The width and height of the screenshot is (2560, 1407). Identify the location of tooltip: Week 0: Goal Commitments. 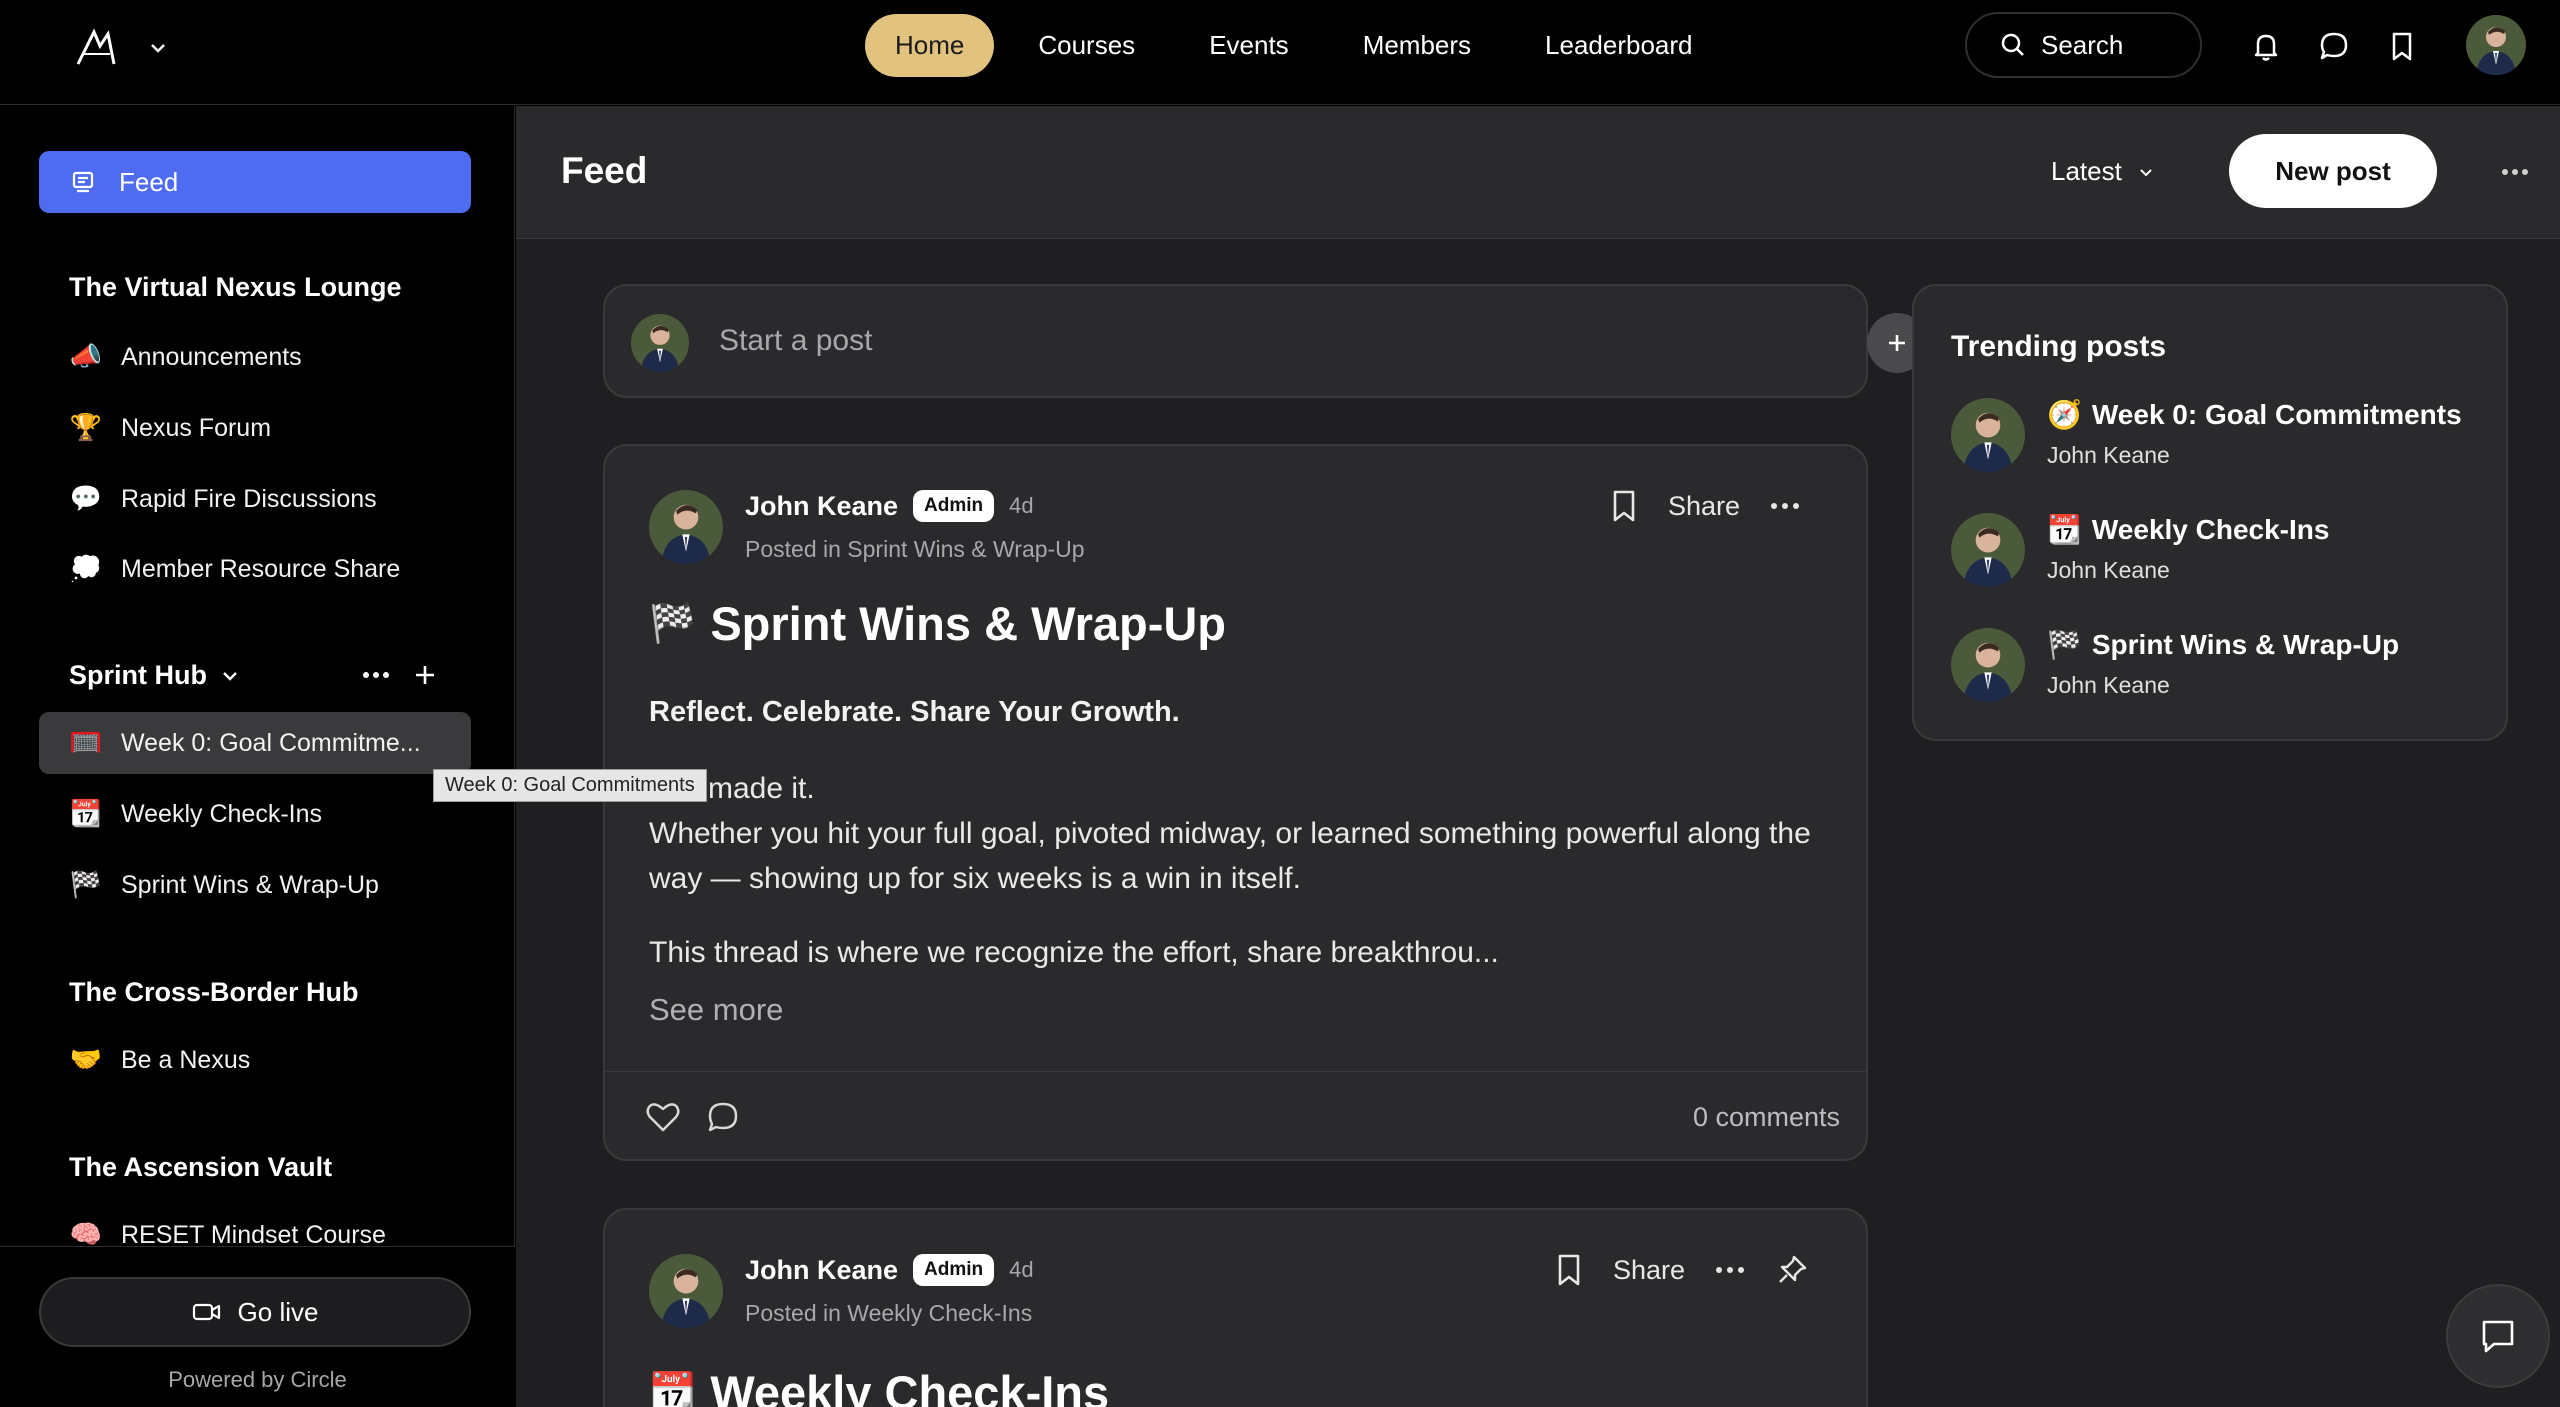
(570, 785).